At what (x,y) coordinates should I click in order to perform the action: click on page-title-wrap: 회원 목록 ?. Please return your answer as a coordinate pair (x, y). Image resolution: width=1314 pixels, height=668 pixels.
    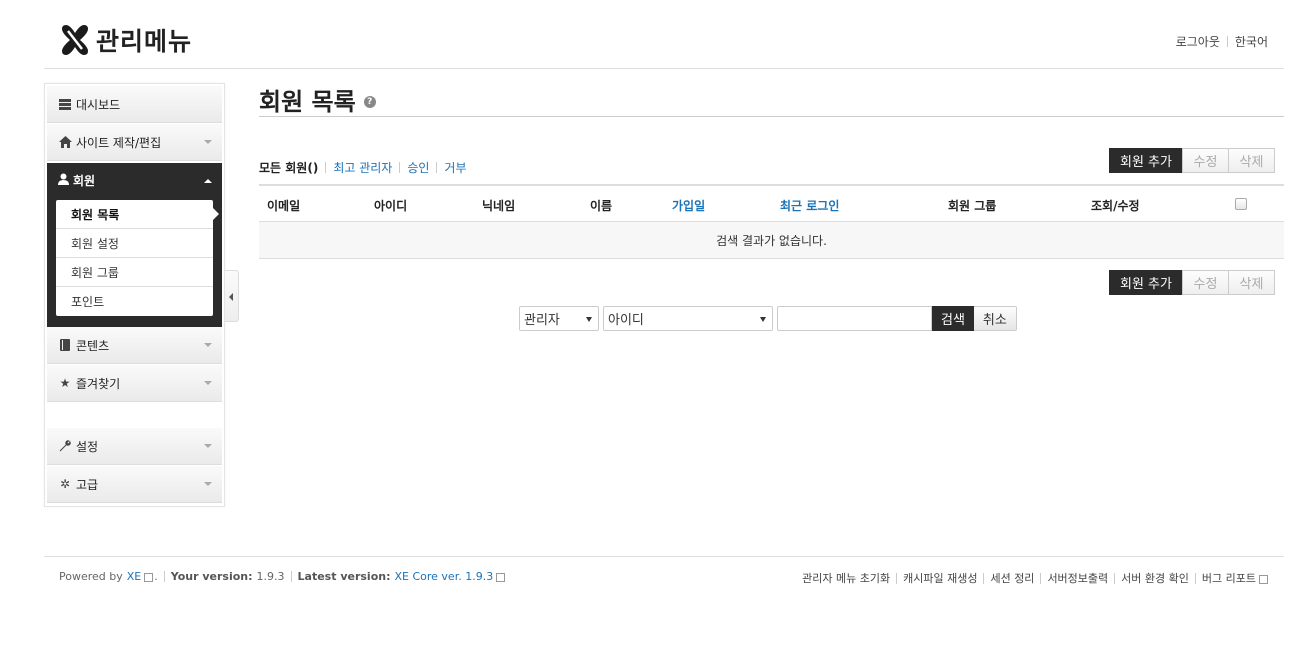
    Looking at the image, I should click on (317, 99).